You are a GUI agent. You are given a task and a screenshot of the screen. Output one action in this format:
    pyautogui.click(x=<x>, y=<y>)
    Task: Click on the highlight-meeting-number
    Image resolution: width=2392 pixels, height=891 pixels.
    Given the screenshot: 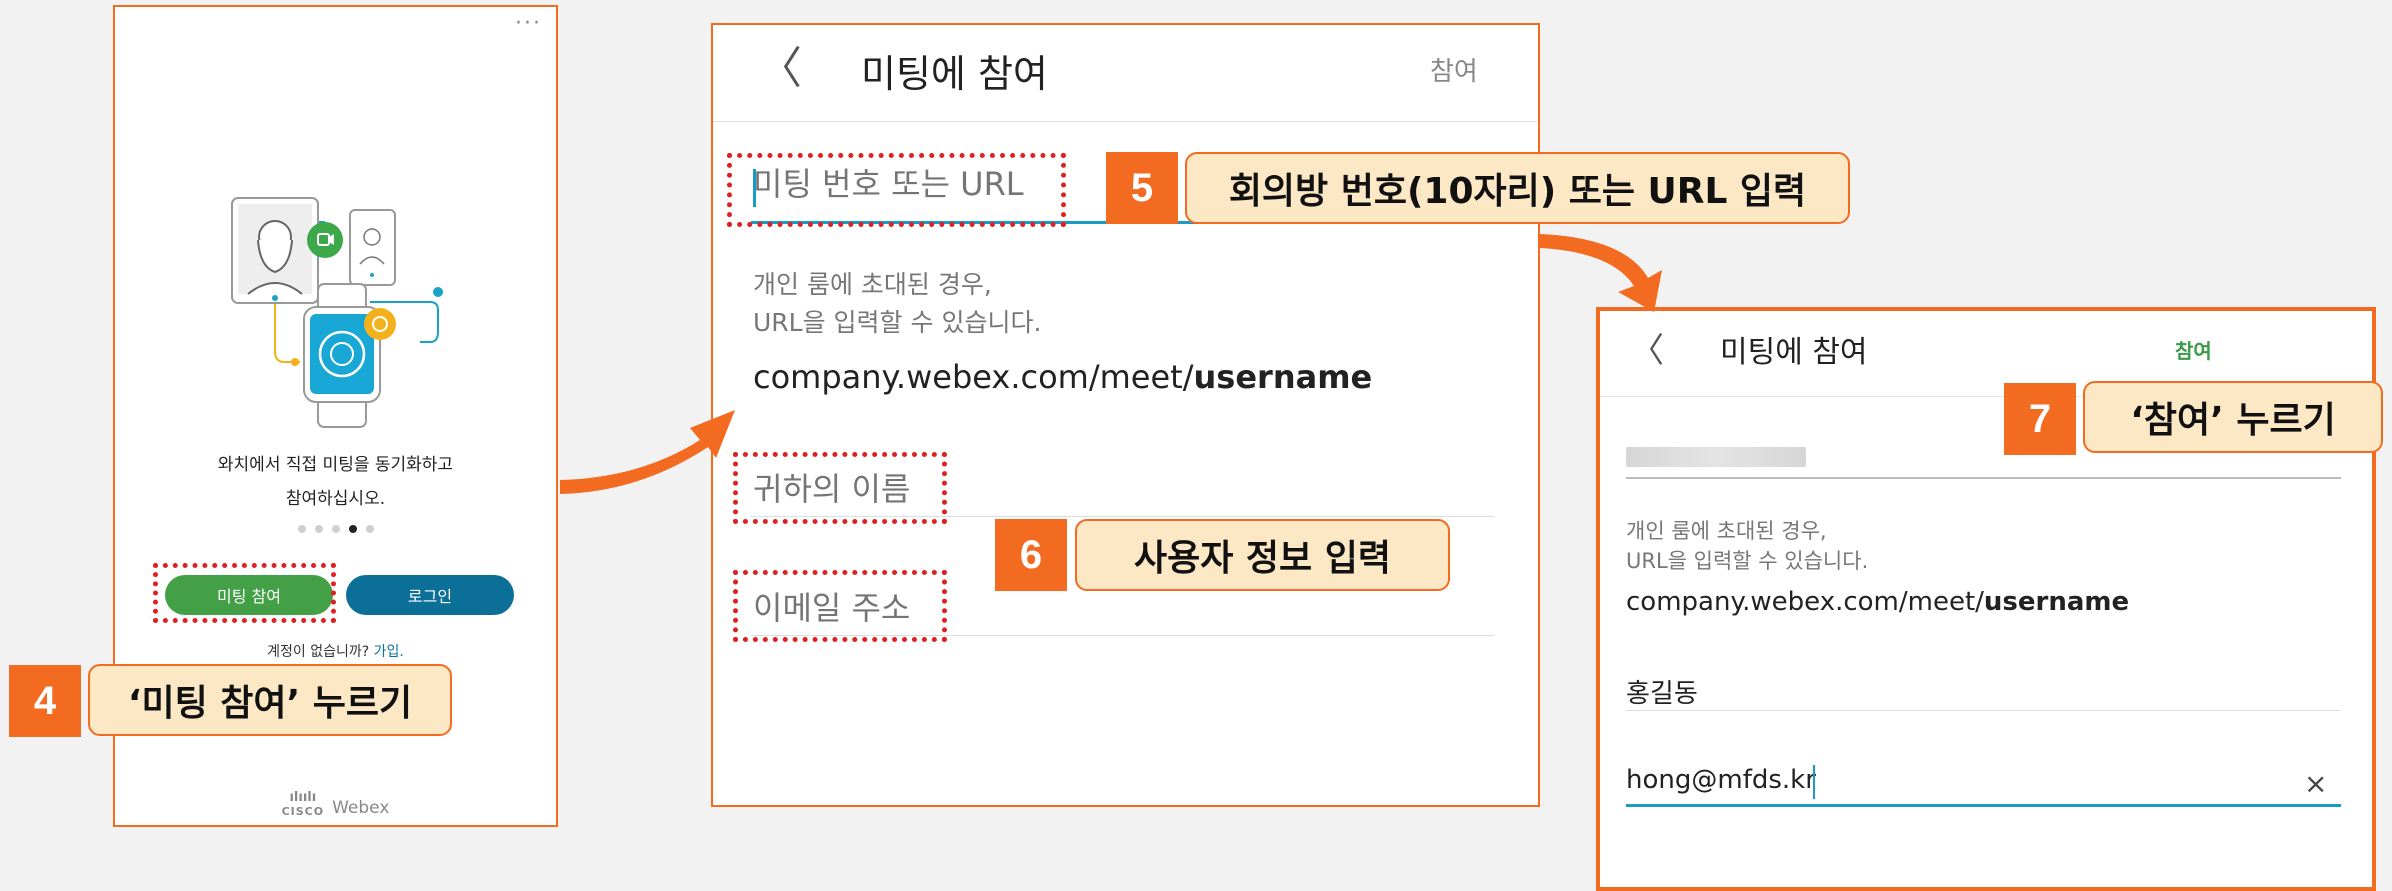 What is the action you would take?
    pyautogui.click(x=896, y=190)
    